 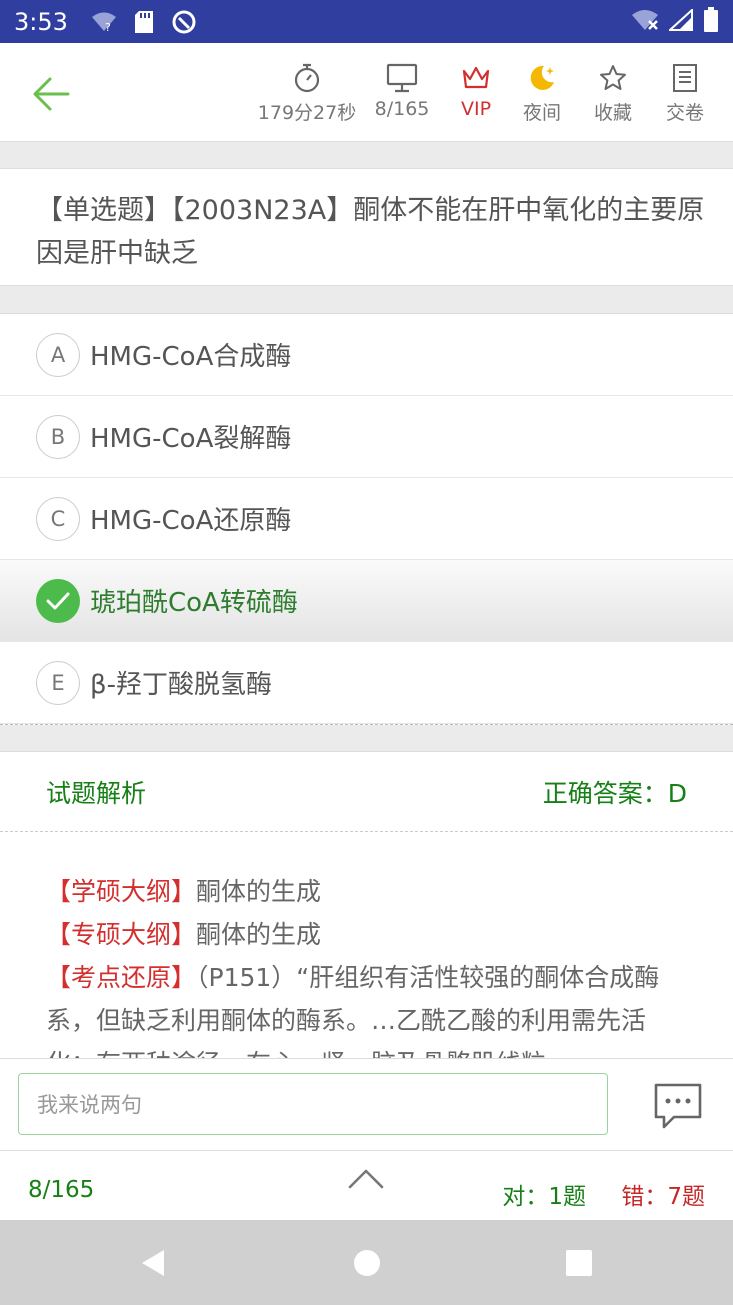 I want to click on status-time: 3:53, so click(x=41, y=21).